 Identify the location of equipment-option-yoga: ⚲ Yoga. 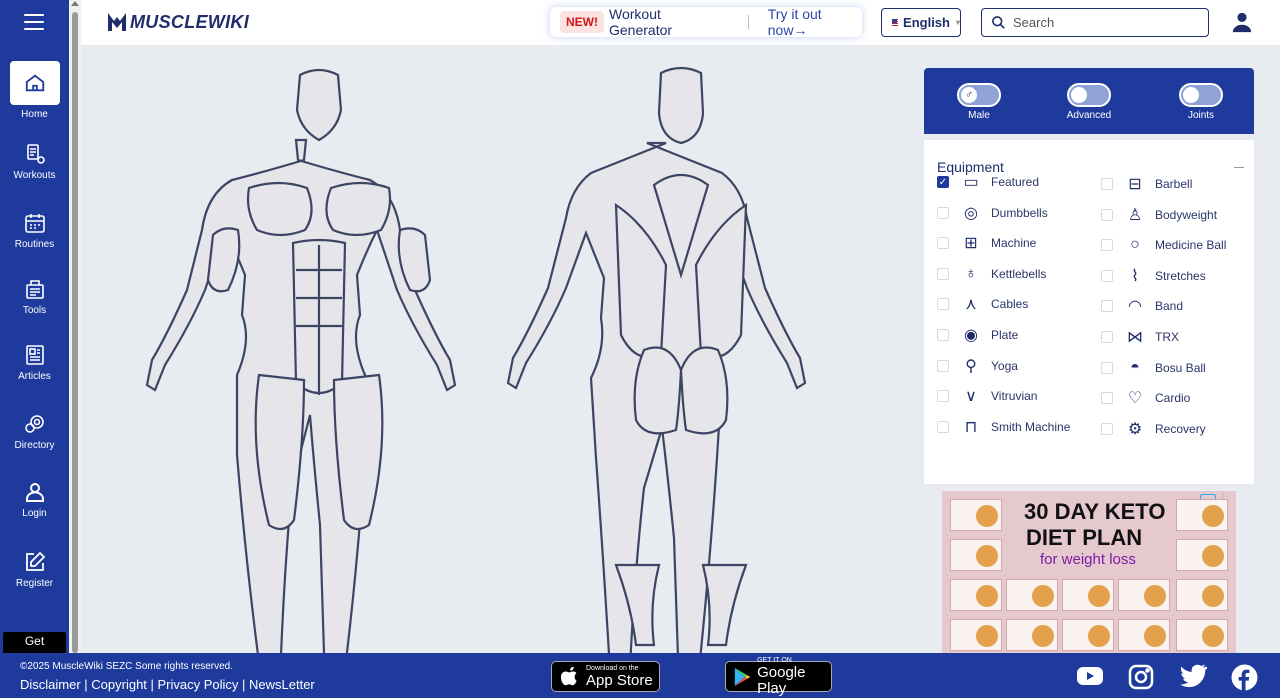
(977, 366).